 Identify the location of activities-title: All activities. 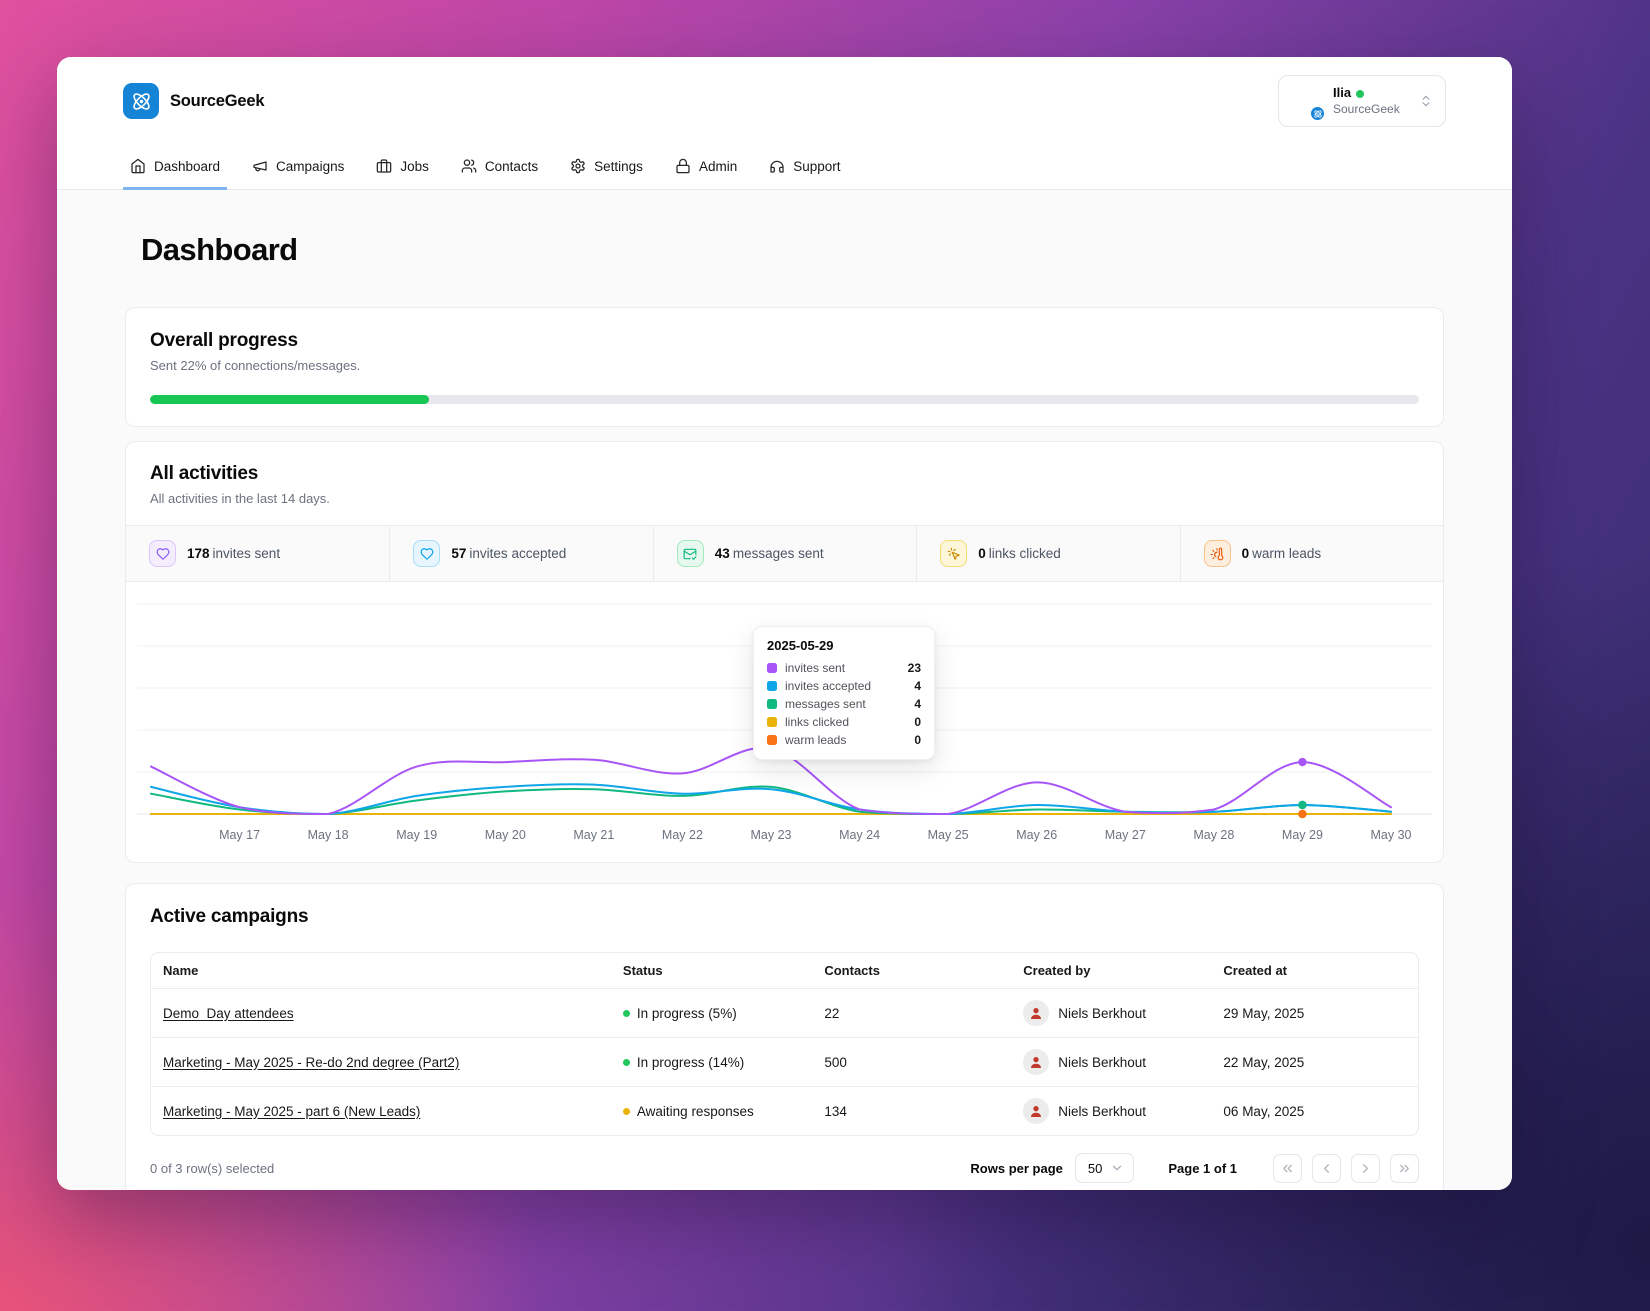
(204, 473).